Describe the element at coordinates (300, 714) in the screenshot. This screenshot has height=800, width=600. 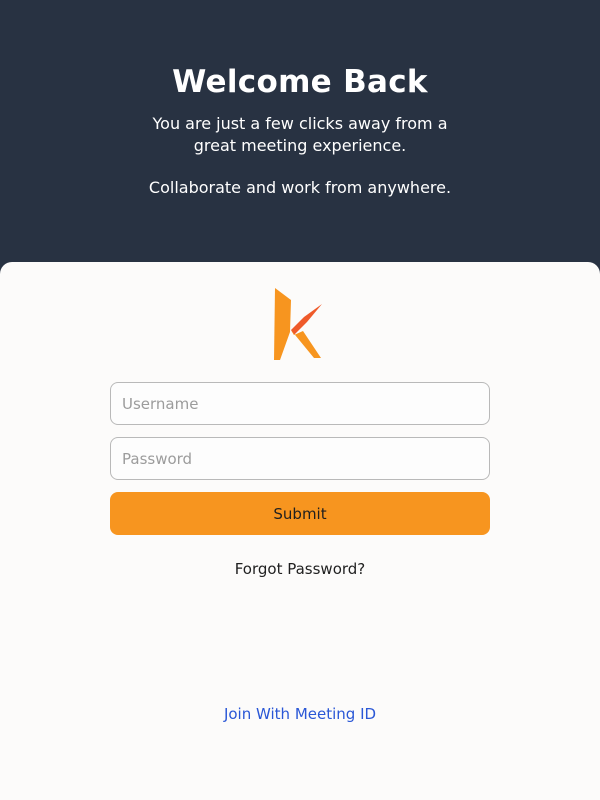
I see `join-meeting-link: Join With Meeting ID` at that location.